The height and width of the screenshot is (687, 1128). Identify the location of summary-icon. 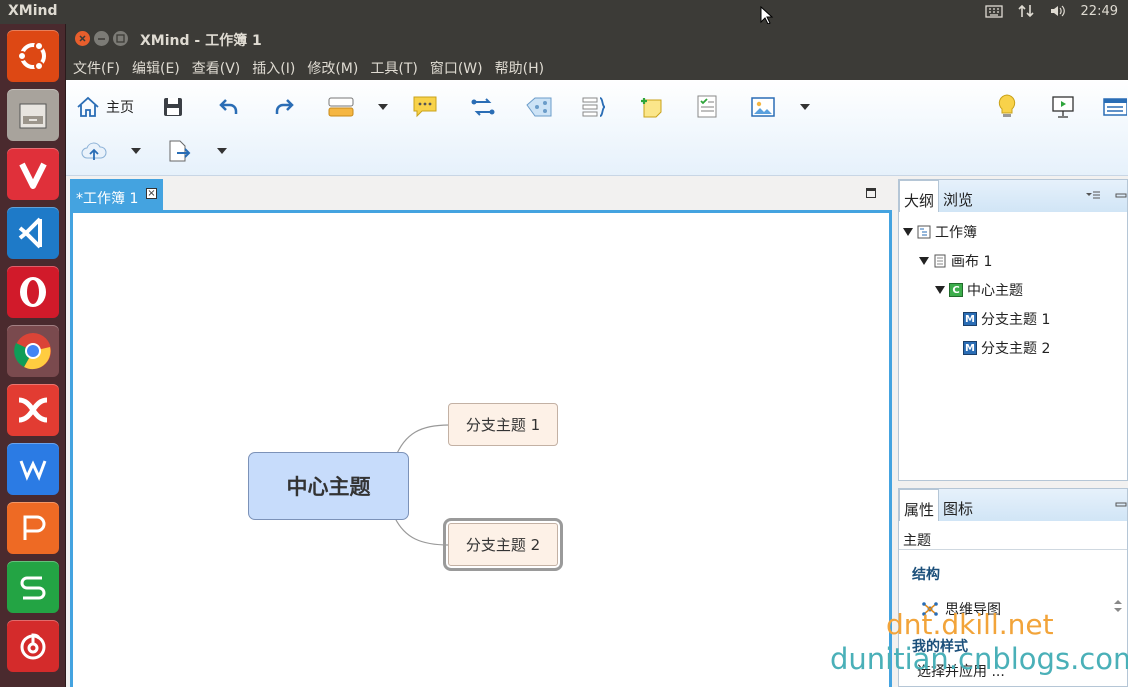
(594, 107).